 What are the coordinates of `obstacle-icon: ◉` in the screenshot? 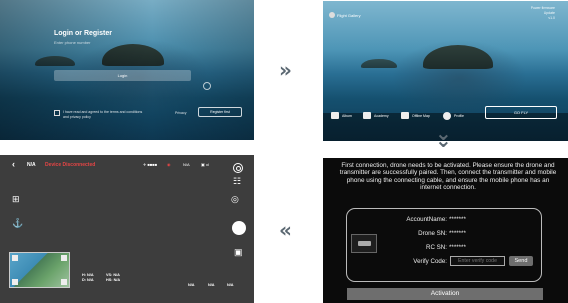 It's located at (169, 164).